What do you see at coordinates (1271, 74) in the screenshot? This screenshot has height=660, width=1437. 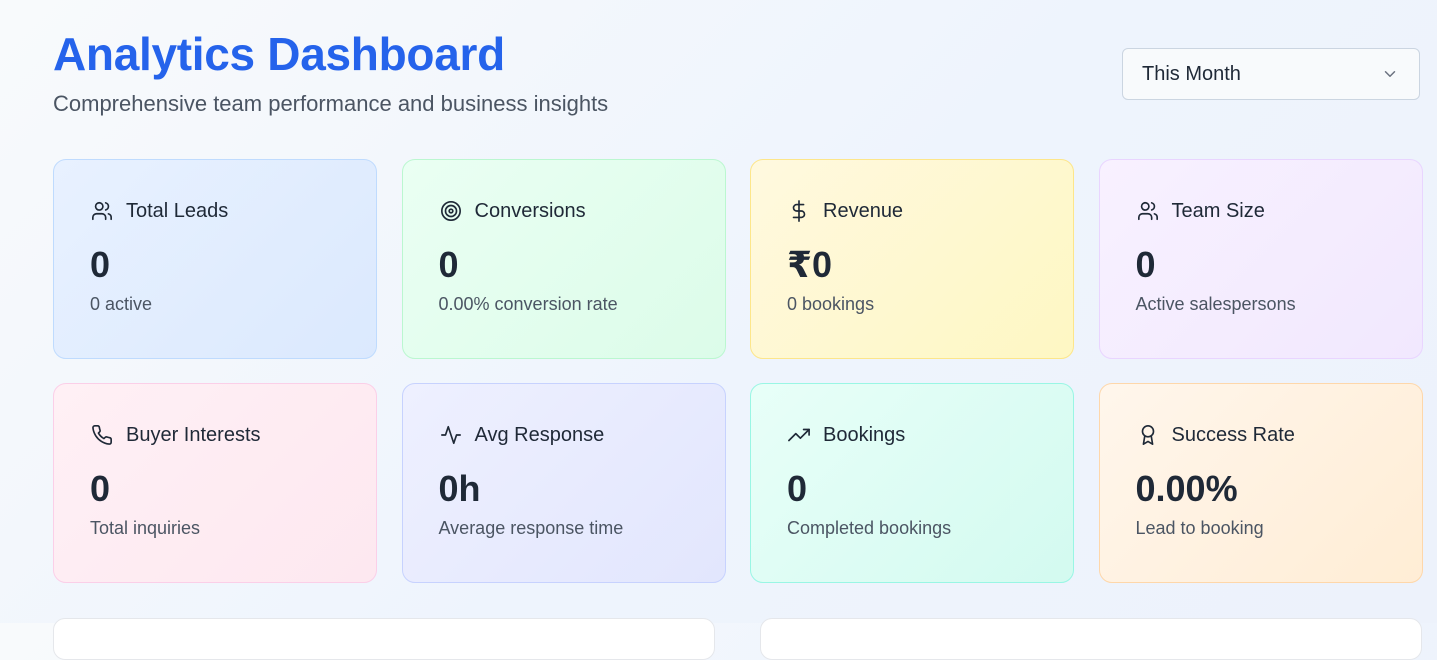 I see `period-select: This Month` at bounding box center [1271, 74].